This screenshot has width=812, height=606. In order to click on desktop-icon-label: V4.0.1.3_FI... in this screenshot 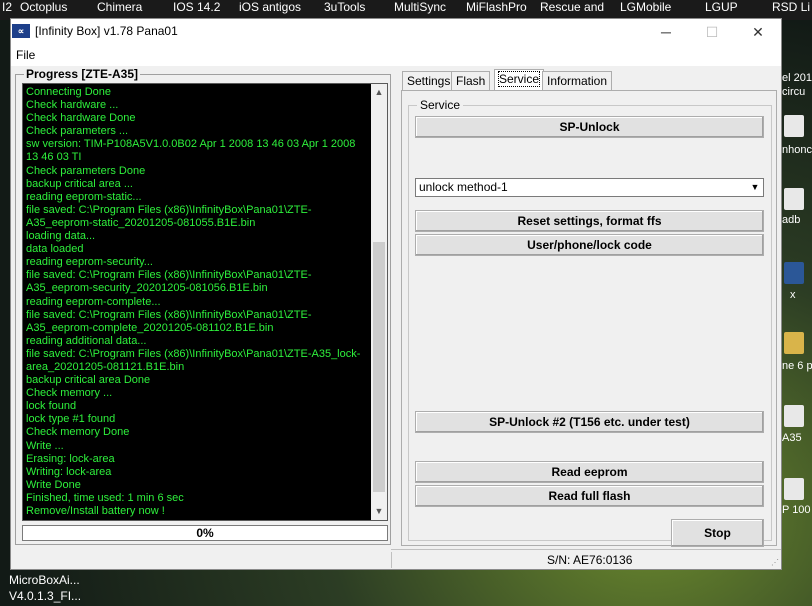, I will do `click(45, 596)`.